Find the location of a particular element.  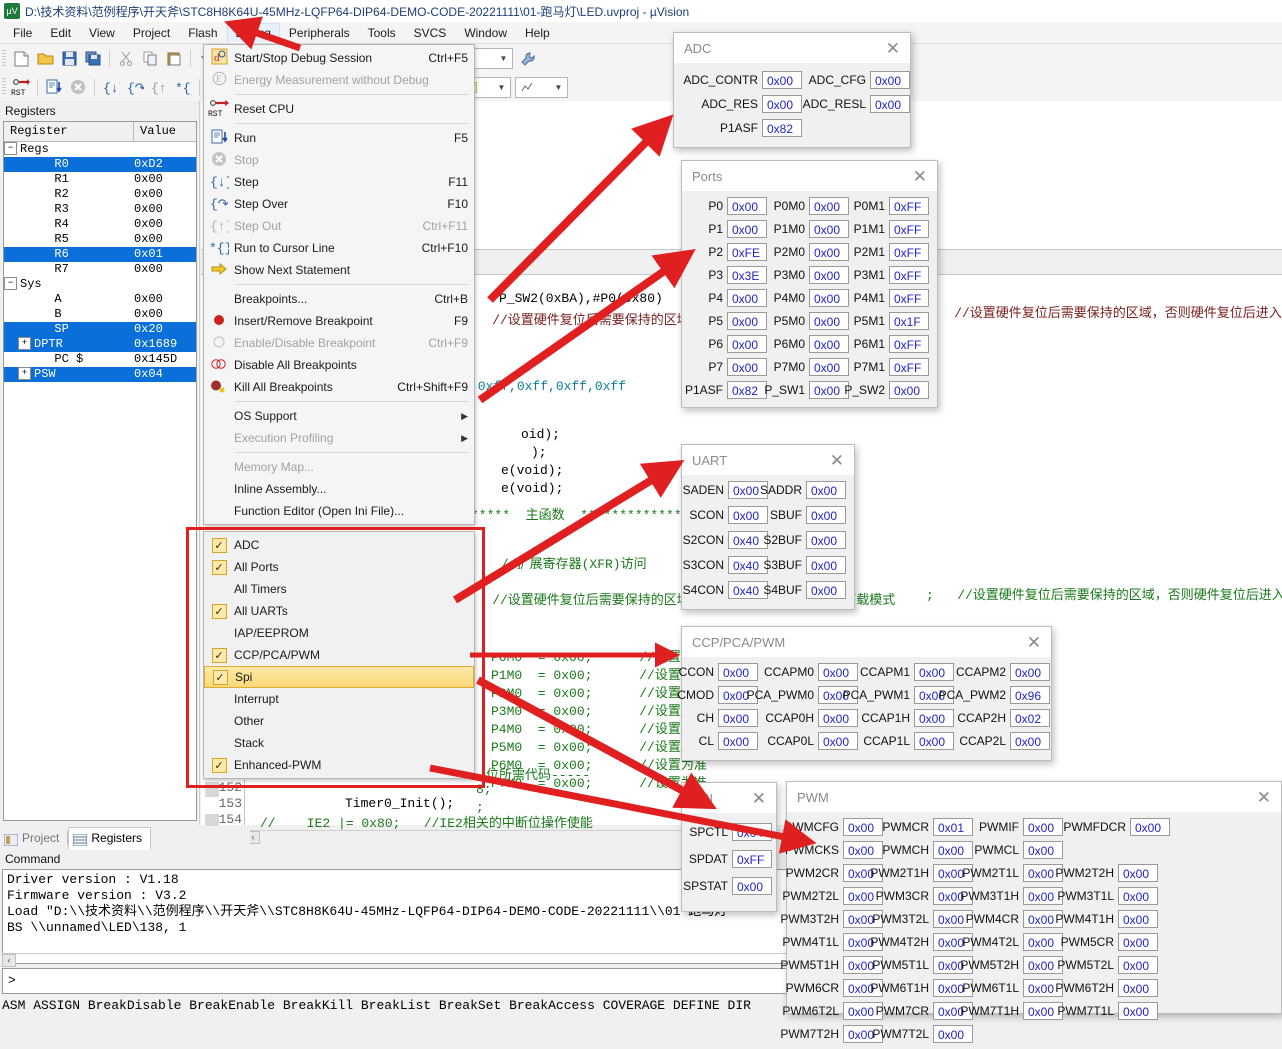

field-s2buf: S2BUF 0x00 is located at coordinates (804, 540).